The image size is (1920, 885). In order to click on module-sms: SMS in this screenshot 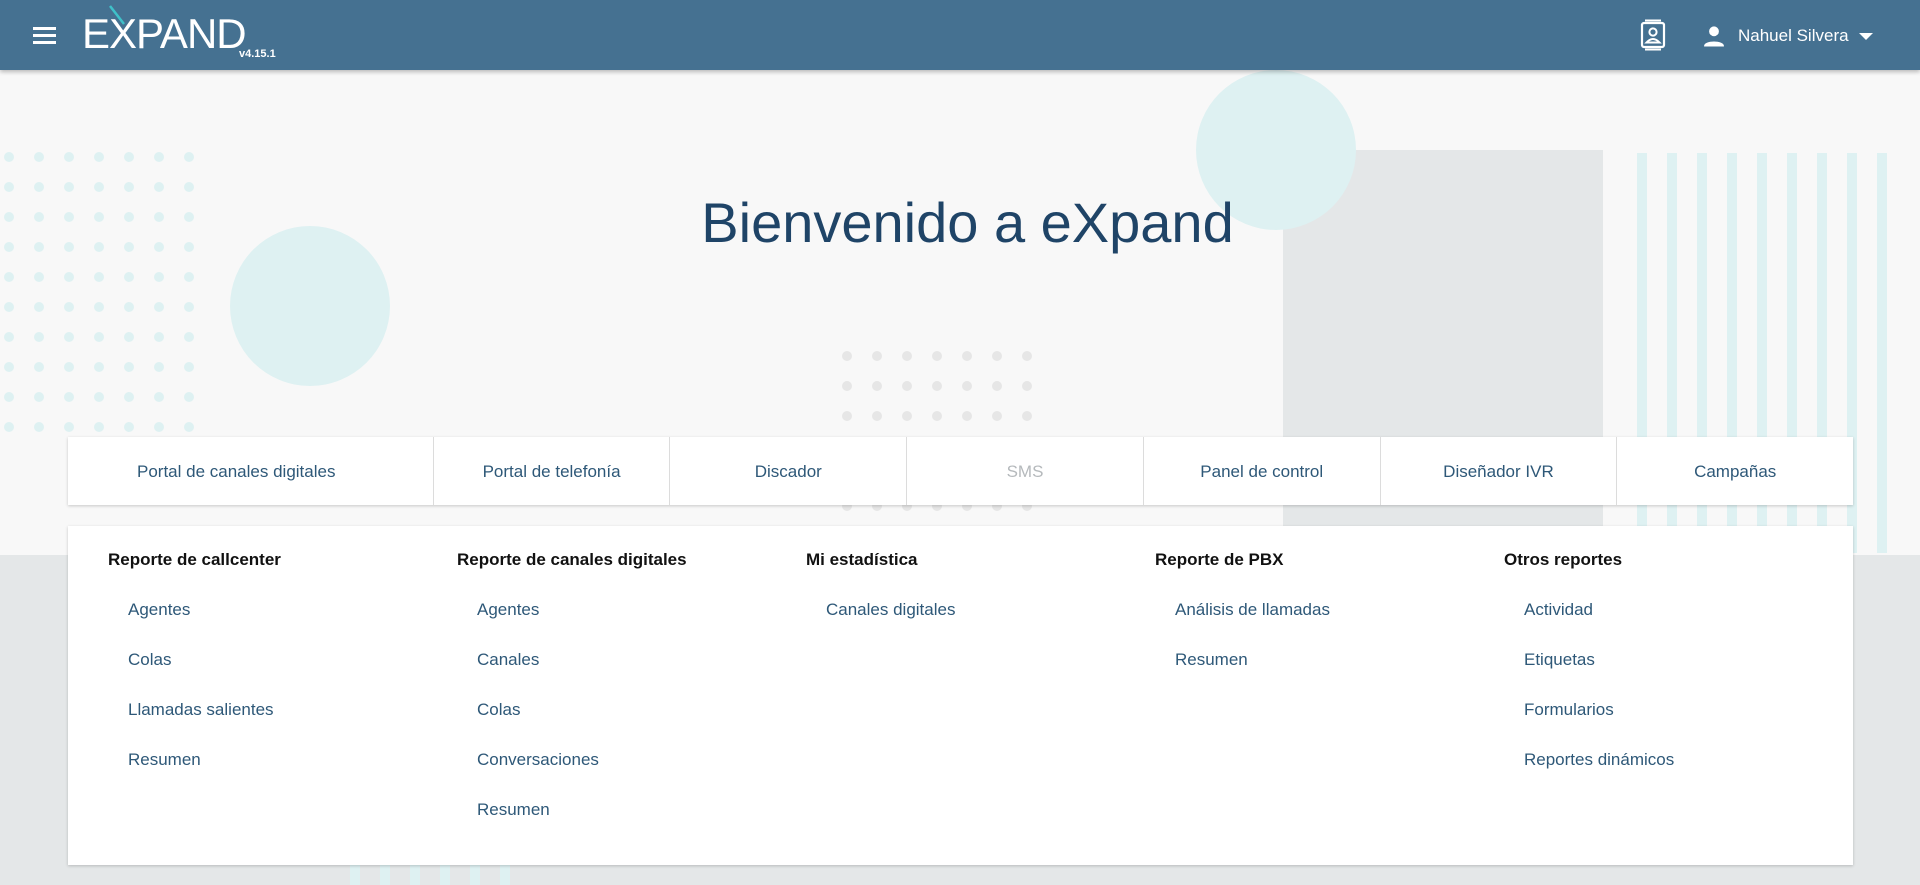, I will do `click(1025, 471)`.